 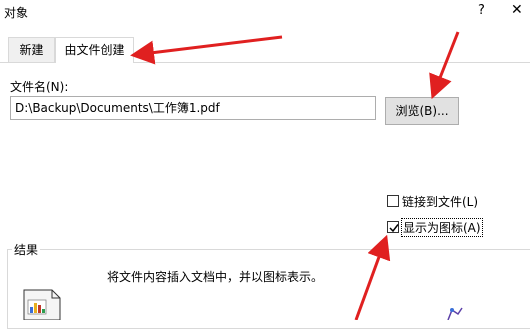 I want to click on file-name-label: 文件名(N):, so click(x=39, y=87).